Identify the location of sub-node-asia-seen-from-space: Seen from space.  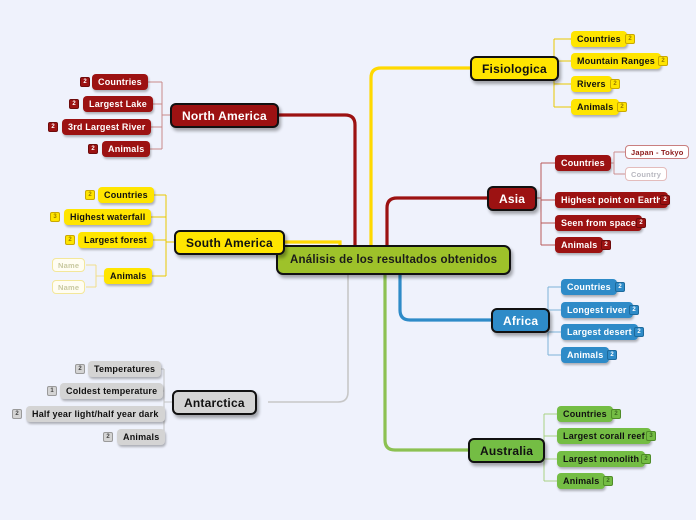
(599, 223).